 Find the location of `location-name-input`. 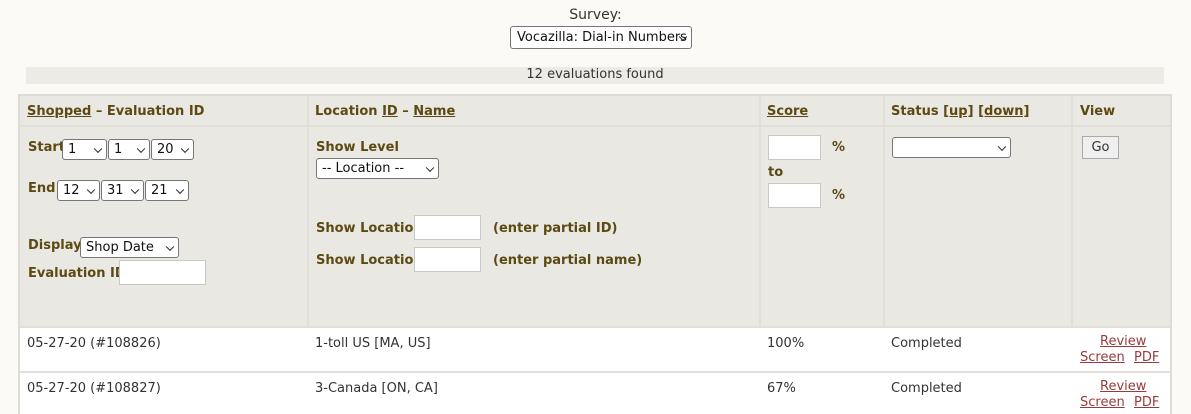

location-name-input is located at coordinates (447, 259).